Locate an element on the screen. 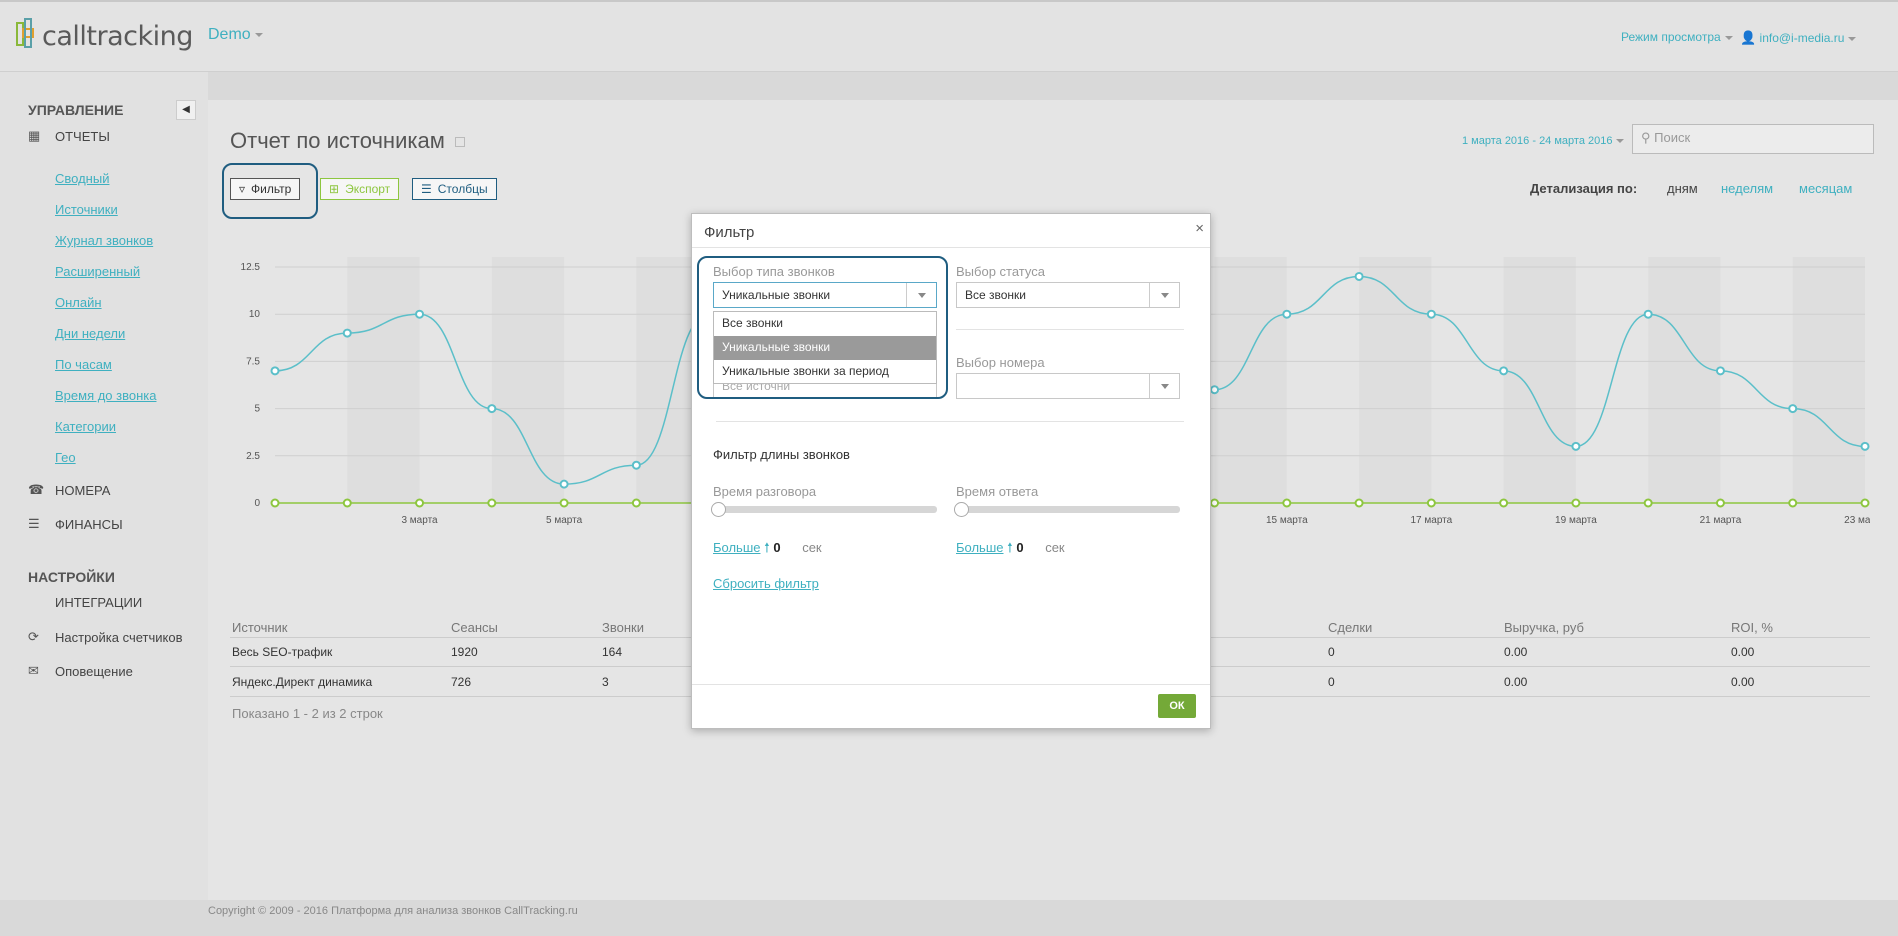  sidebar-item-finance: ФИНАНСЫ is located at coordinates (89, 524).